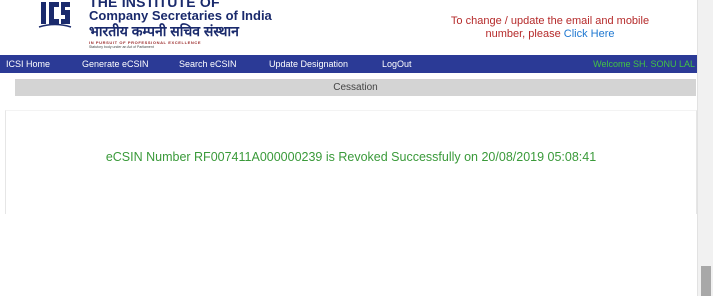 The height and width of the screenshot is (296, 713). Describe the element at coordinates (164, 31) in the screenshot. I see `org-name-hindi: भारतीय कम्पनी सचिव संस्थान` at that location.